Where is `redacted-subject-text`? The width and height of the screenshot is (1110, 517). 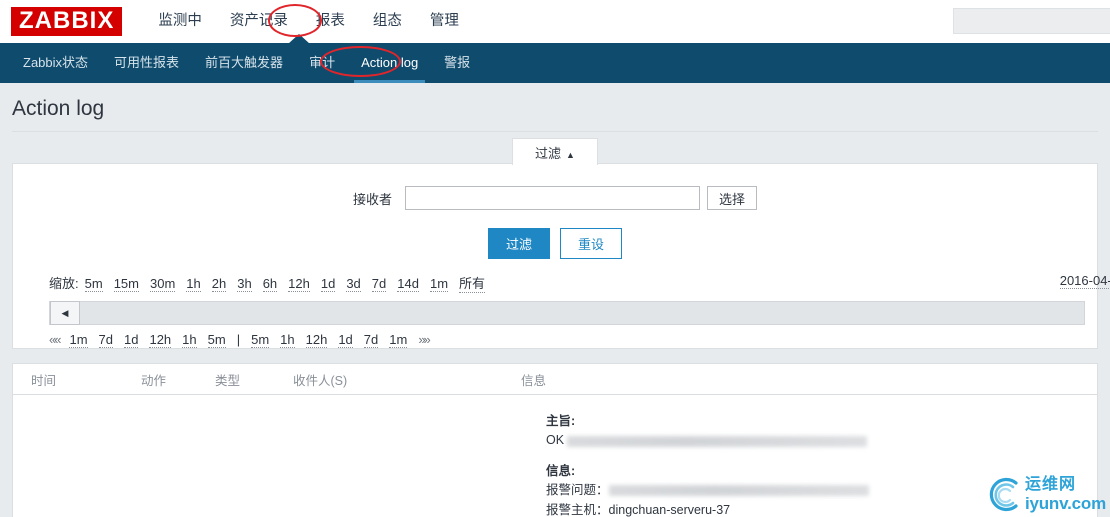
redacted-subject-text is located at coordinates (717, 441).